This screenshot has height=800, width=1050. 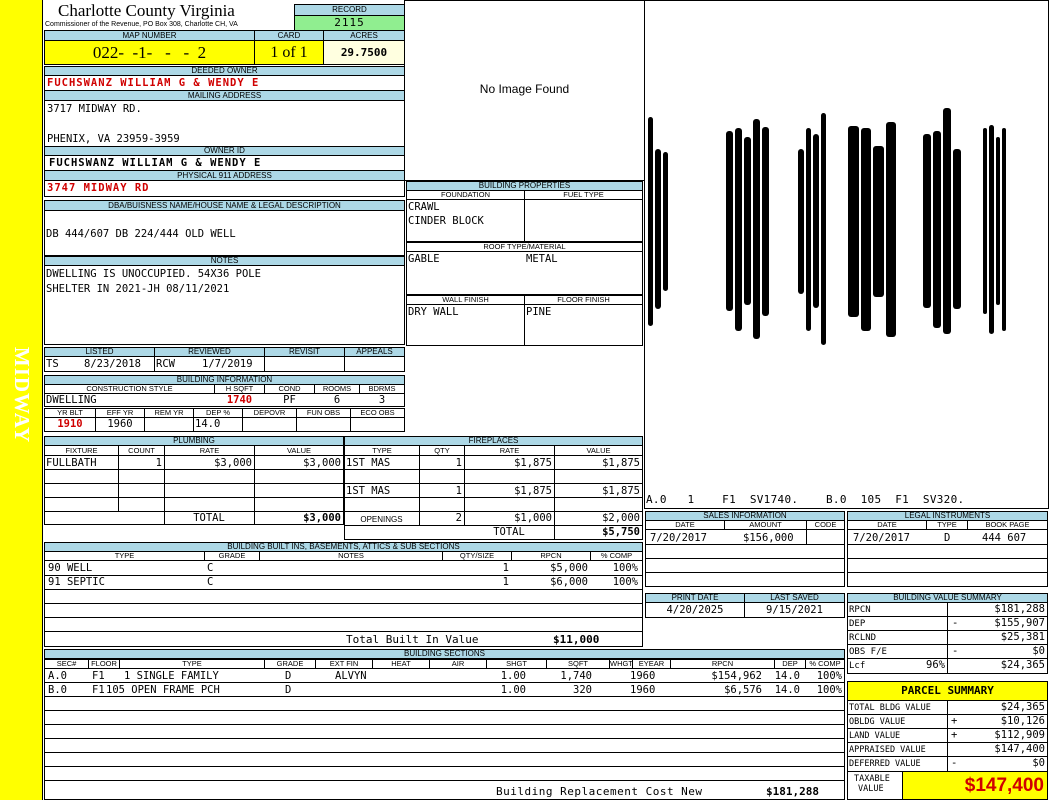 What do you see at coordinates (57, 676) in the screenshot?
I see `bs-row1-sec: A.0` at bounding box center [57, 676].